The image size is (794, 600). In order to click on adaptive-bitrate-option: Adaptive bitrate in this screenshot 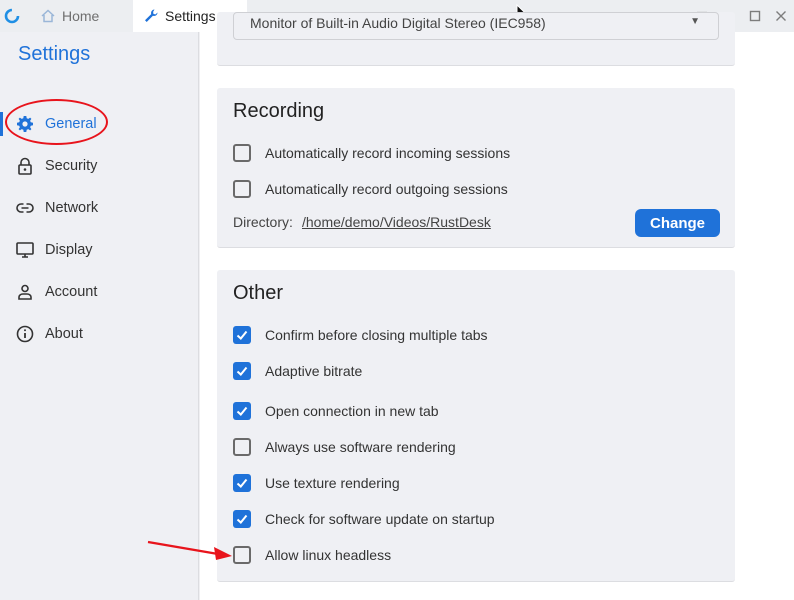, I will do `click(297, 371)`.